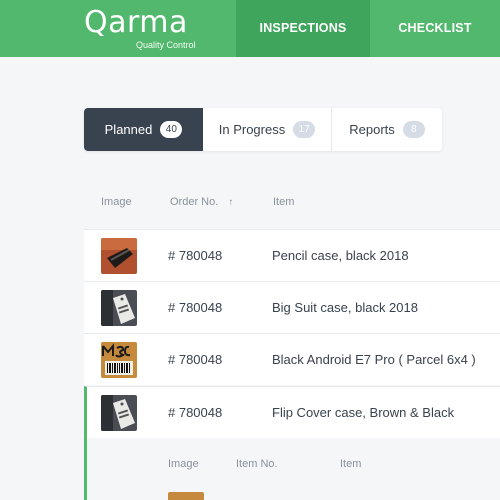  What do you see at coordinates (413, 129) in the screenshot?
I see `reports-count-badge: 8` at bounding box center [413, 129].